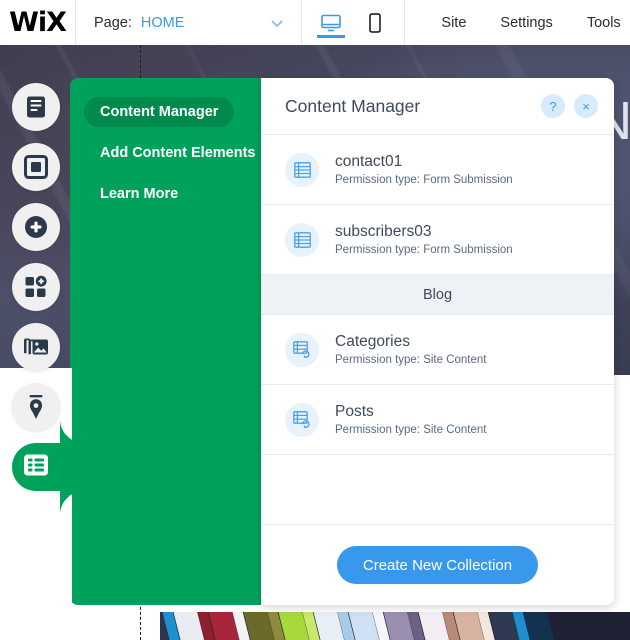 This screenshot has height=640, width=630. Describe the element at coordinates (526, 23) in the screenshot. I see `menu-item-settings: Settings` at that location.